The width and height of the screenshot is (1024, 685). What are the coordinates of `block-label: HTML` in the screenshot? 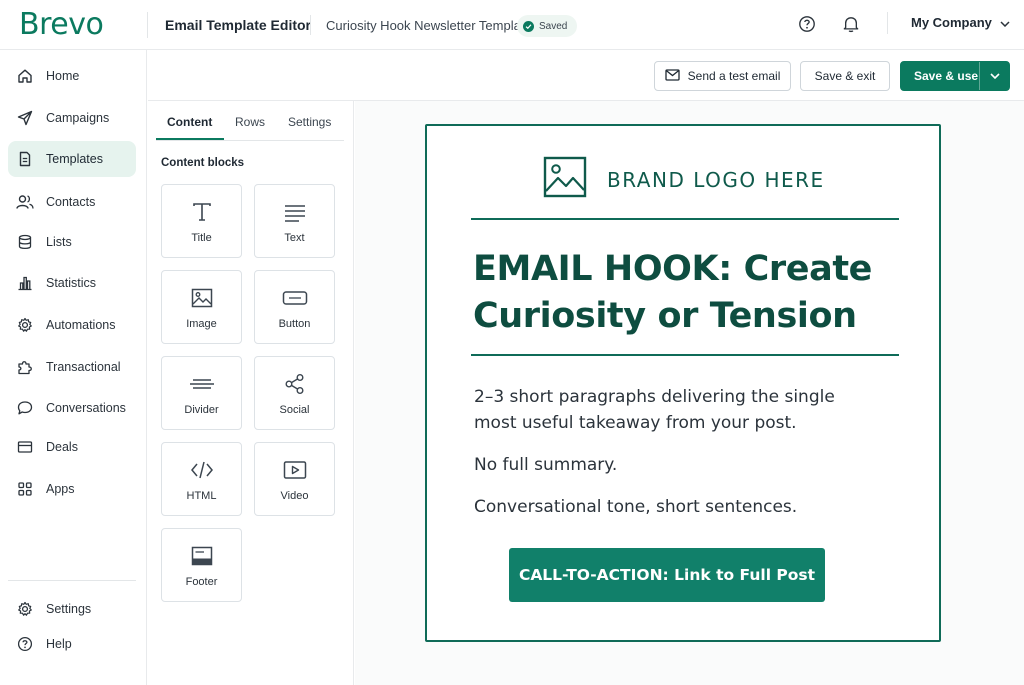 It's located at (201, 496).